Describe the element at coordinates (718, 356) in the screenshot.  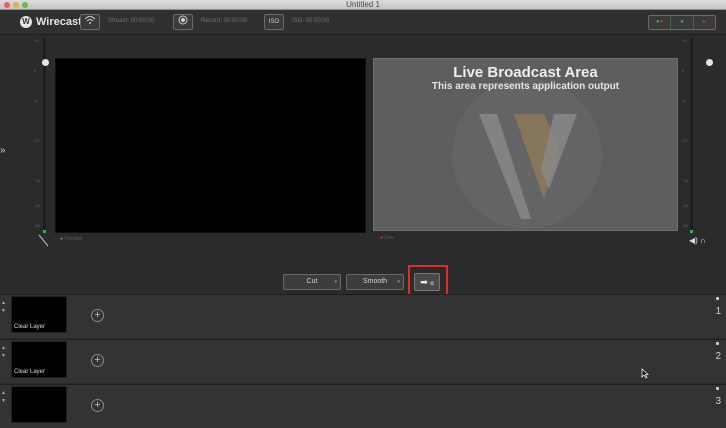
I see `layer-number: 2` at that location.